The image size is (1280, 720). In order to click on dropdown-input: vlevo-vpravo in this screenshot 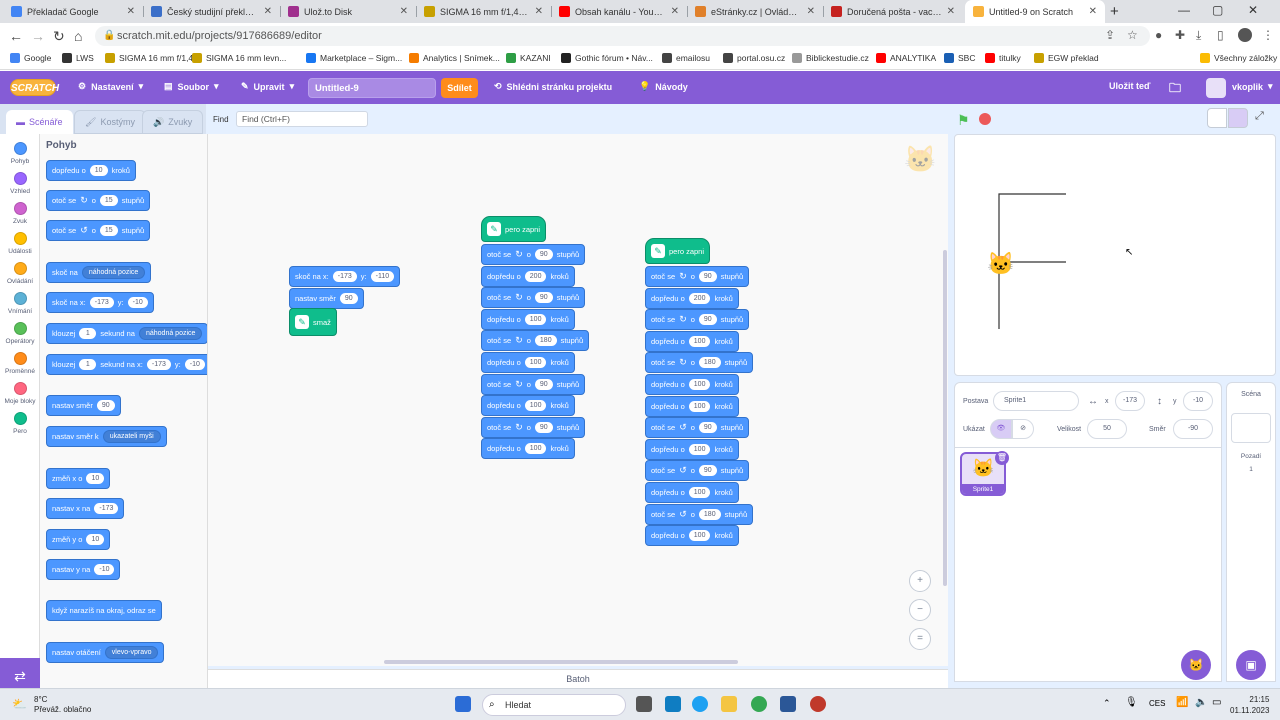, I will do `click(131, 652)`.